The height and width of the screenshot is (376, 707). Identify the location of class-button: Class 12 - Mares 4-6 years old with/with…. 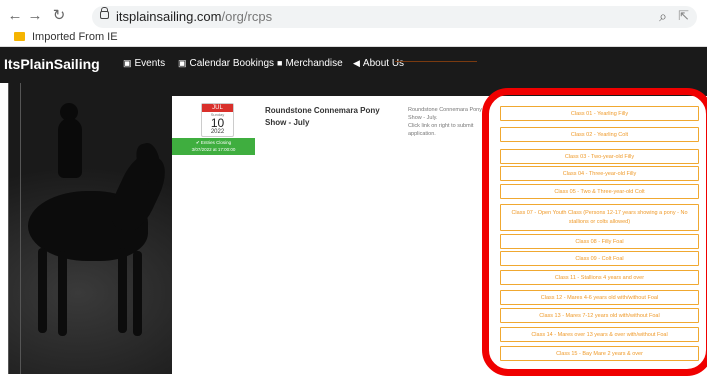
(599, 297).